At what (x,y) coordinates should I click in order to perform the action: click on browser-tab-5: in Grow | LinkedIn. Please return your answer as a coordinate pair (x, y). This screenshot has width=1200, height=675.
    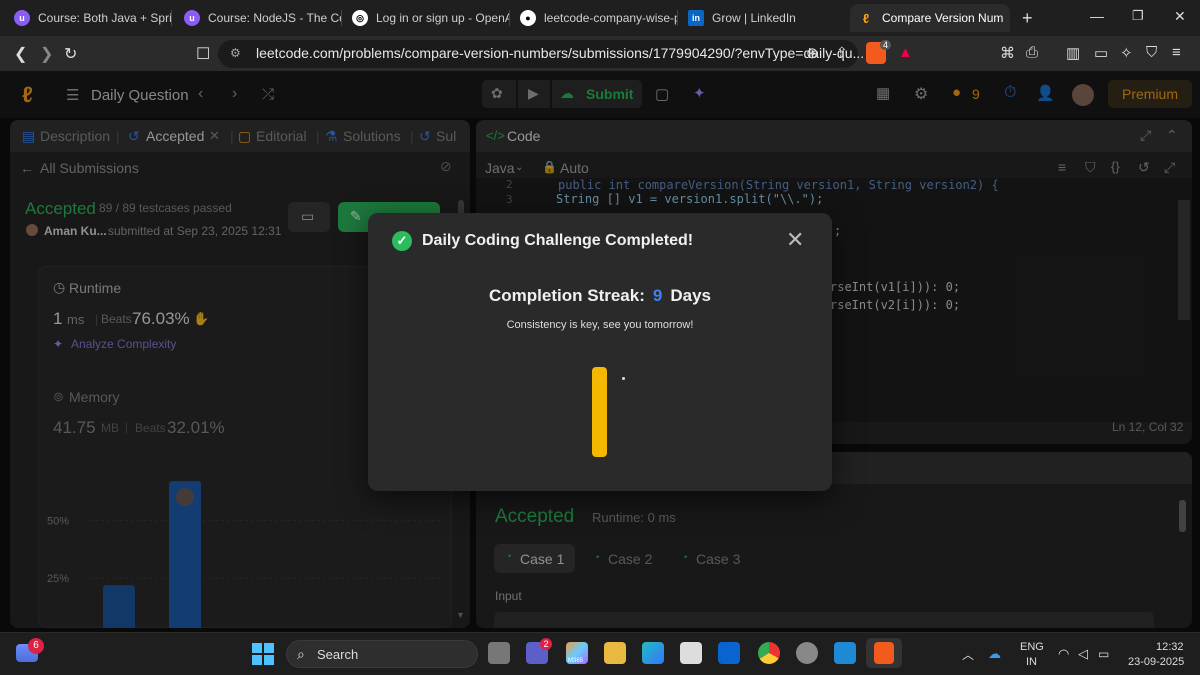
    Looking at the image, I should click on (763, 18).